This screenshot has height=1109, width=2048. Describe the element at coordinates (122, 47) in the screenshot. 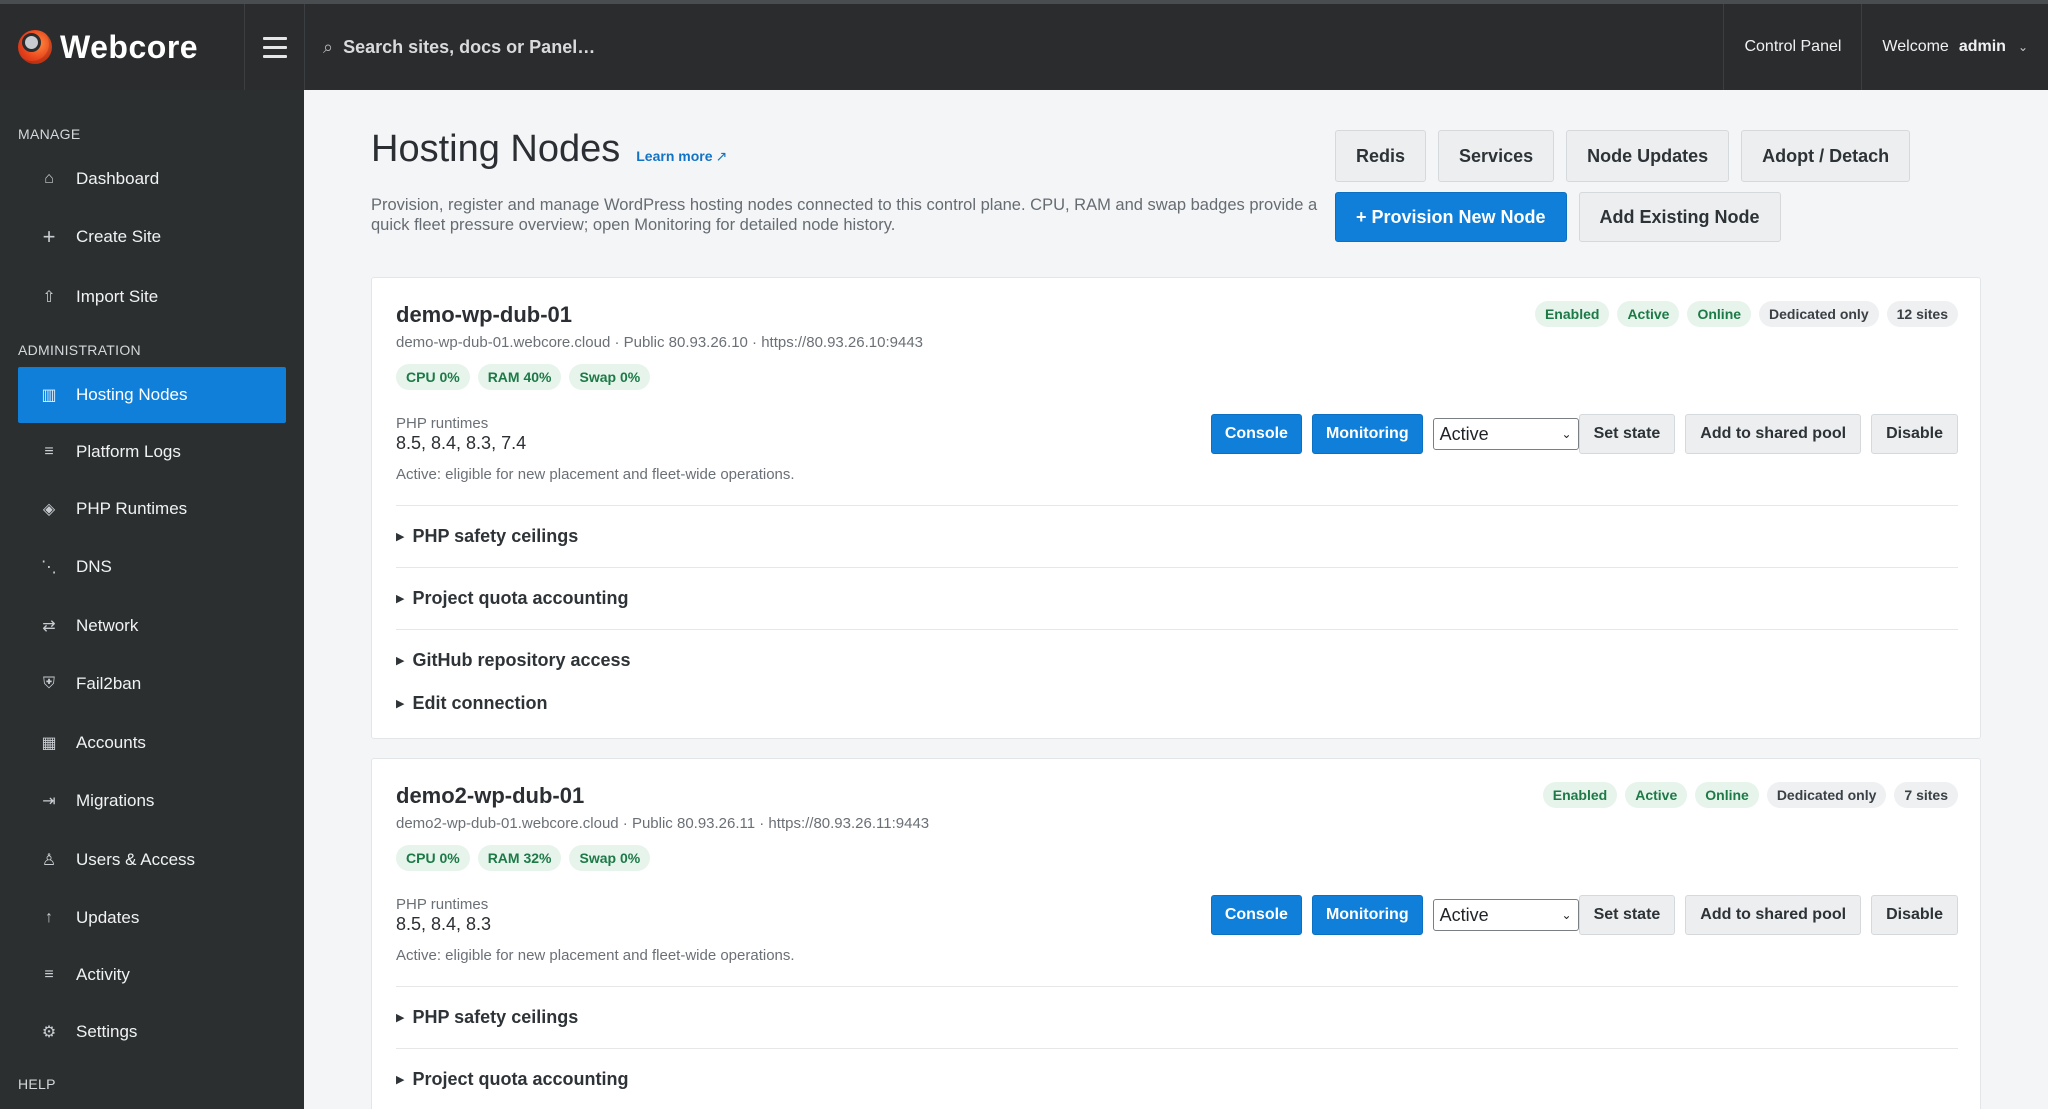

I see `brand: Webcore` at that location.